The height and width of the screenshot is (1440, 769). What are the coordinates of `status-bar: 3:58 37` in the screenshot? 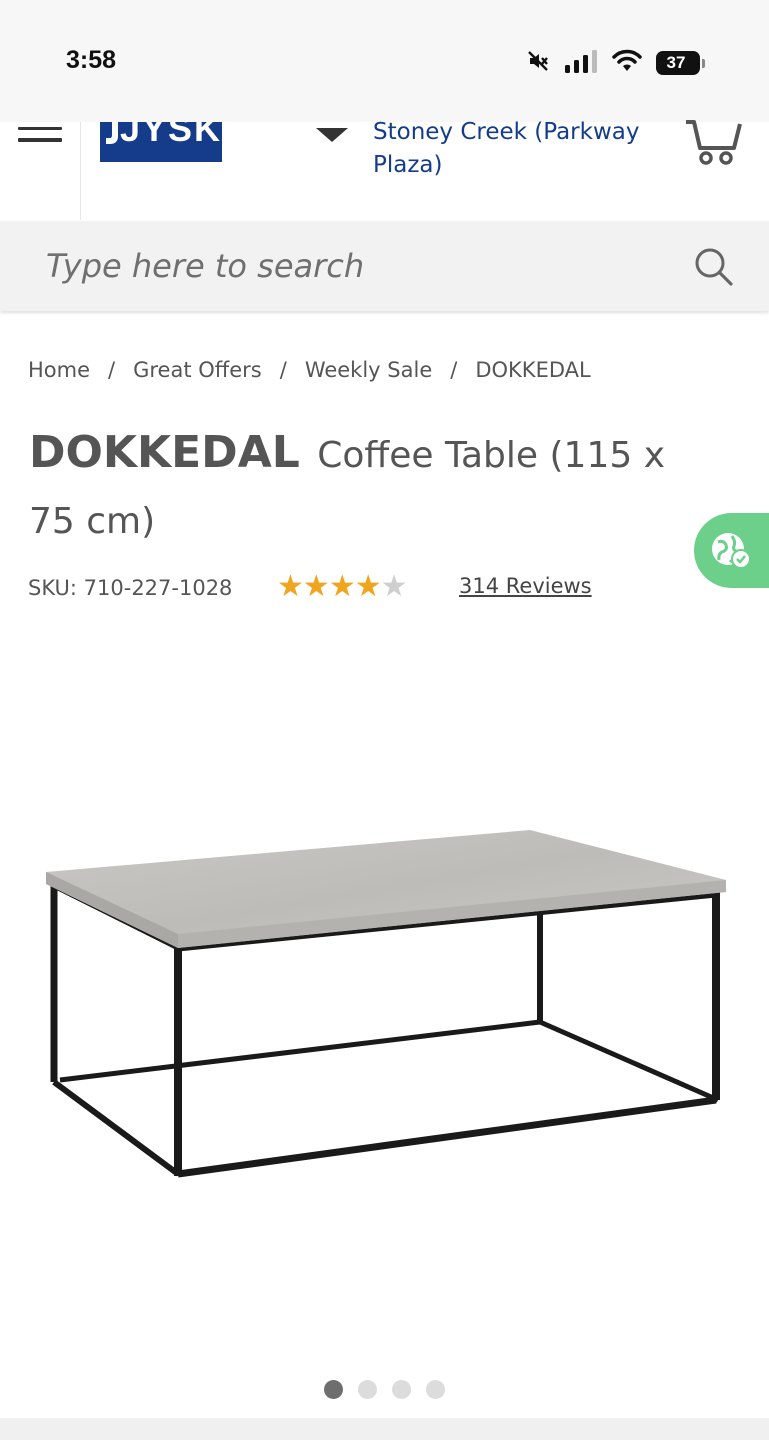 It's located at (384, 61).